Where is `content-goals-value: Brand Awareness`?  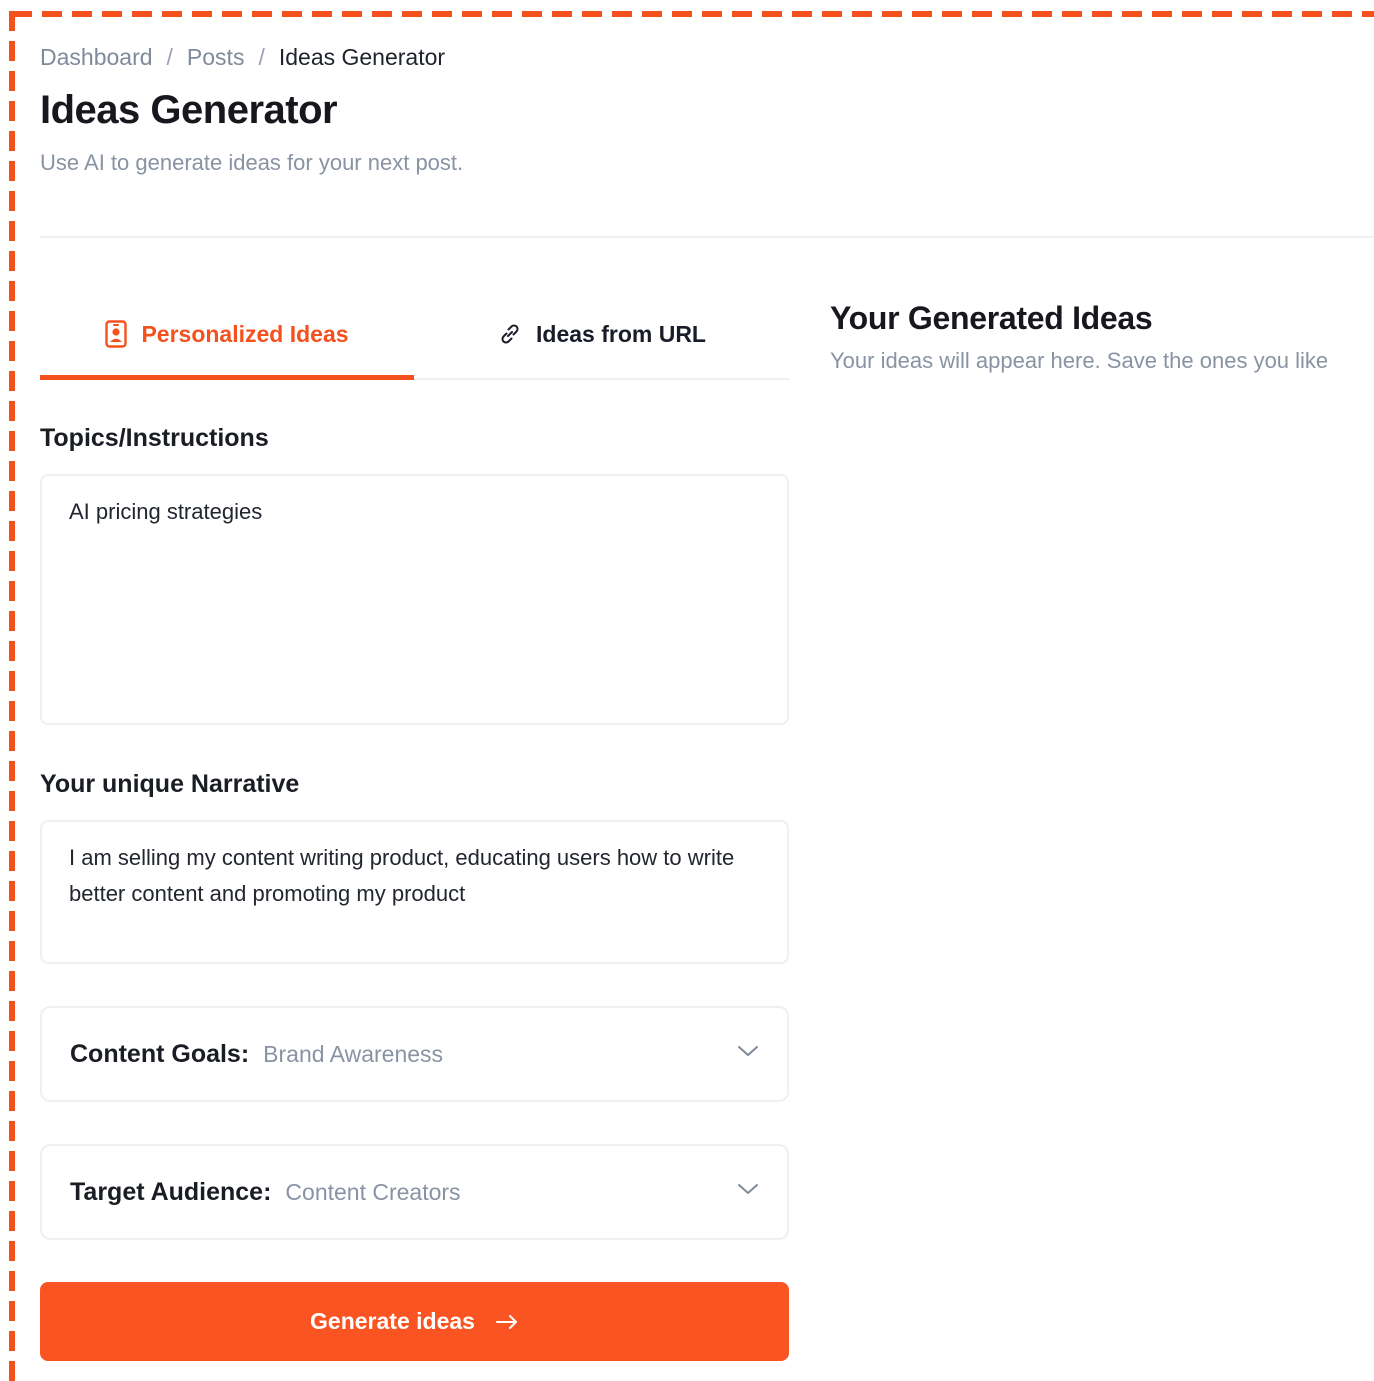 content-goals-value: Brand Awareness is located at coordinates (353, 1053).